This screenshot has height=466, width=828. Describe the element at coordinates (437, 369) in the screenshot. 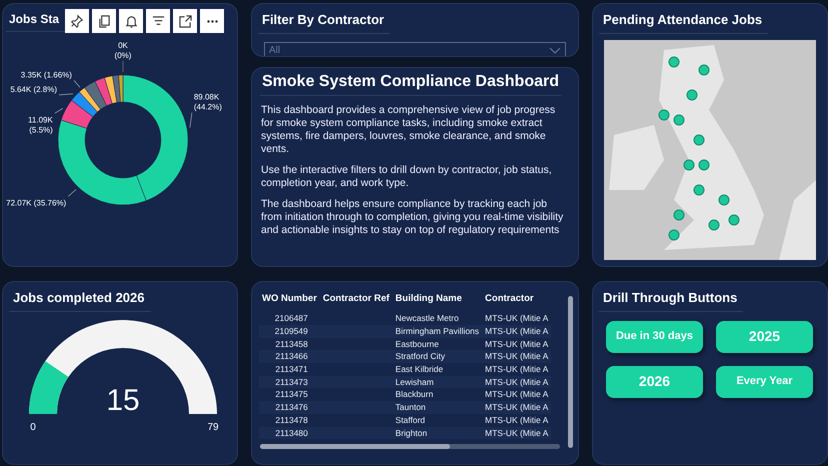

I see `table-cell: East Kilbride` at that location.